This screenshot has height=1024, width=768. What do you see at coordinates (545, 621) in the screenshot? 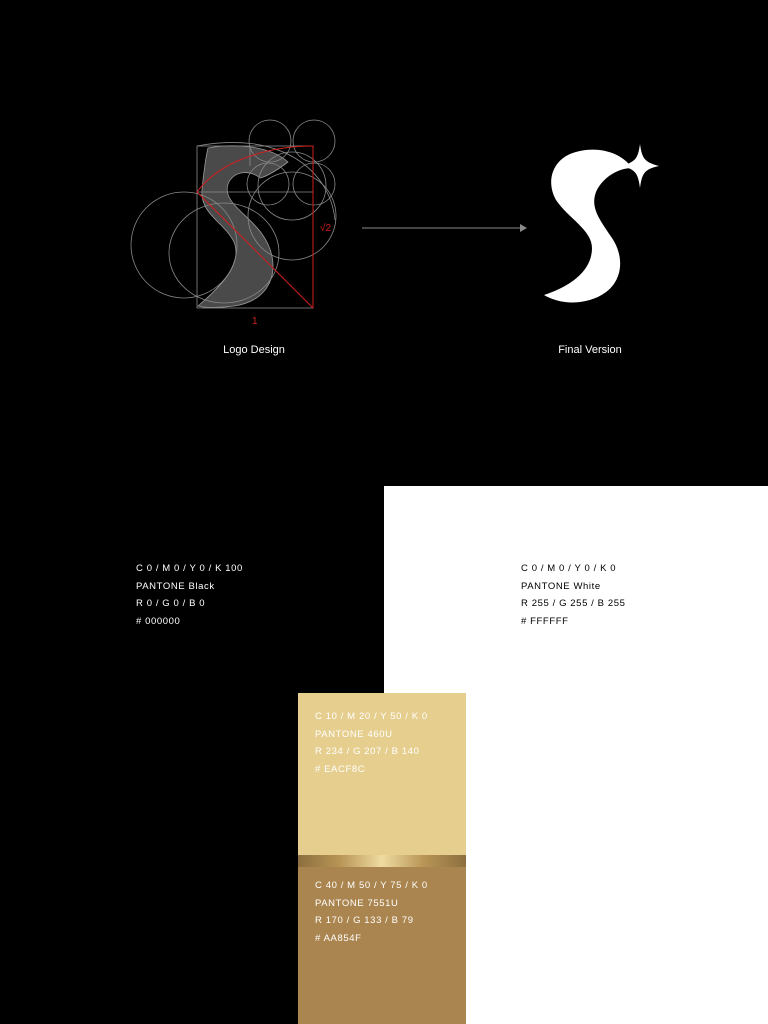
I see `white-hex: # FFFFFF` at bounding box center [545, 621].